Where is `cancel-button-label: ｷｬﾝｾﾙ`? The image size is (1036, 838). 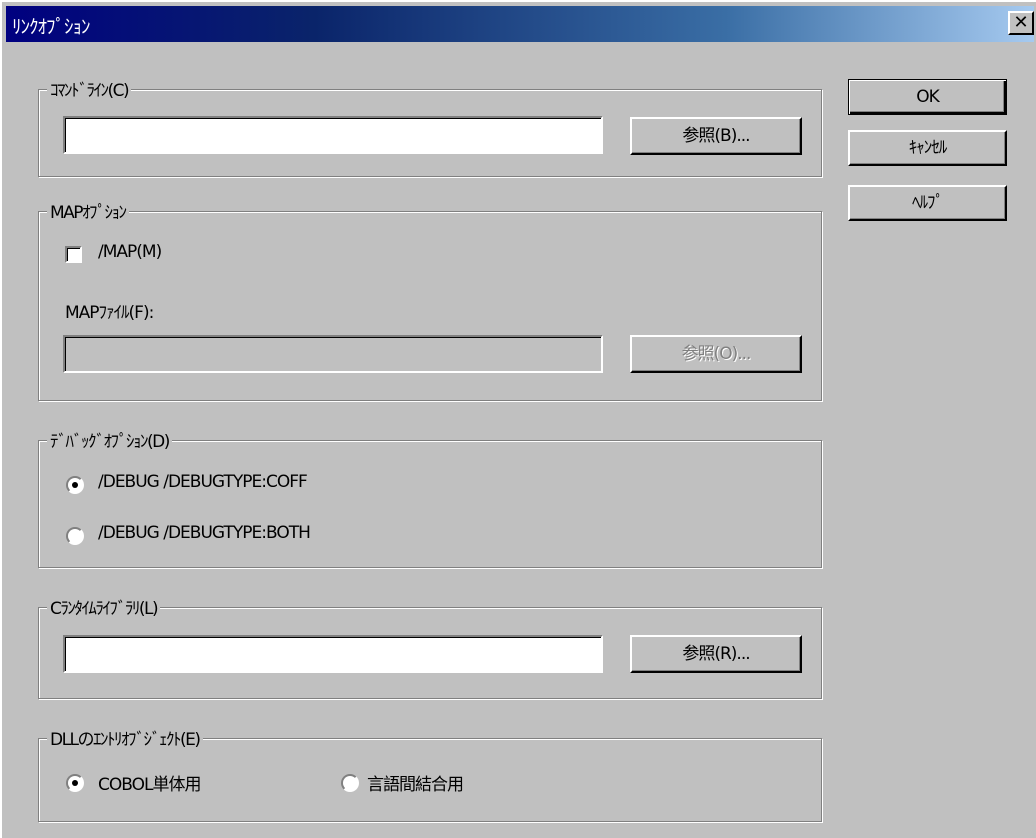
cancel-button-label: ｷｬﾝｾﾙ is located at coordinates (927, 148).